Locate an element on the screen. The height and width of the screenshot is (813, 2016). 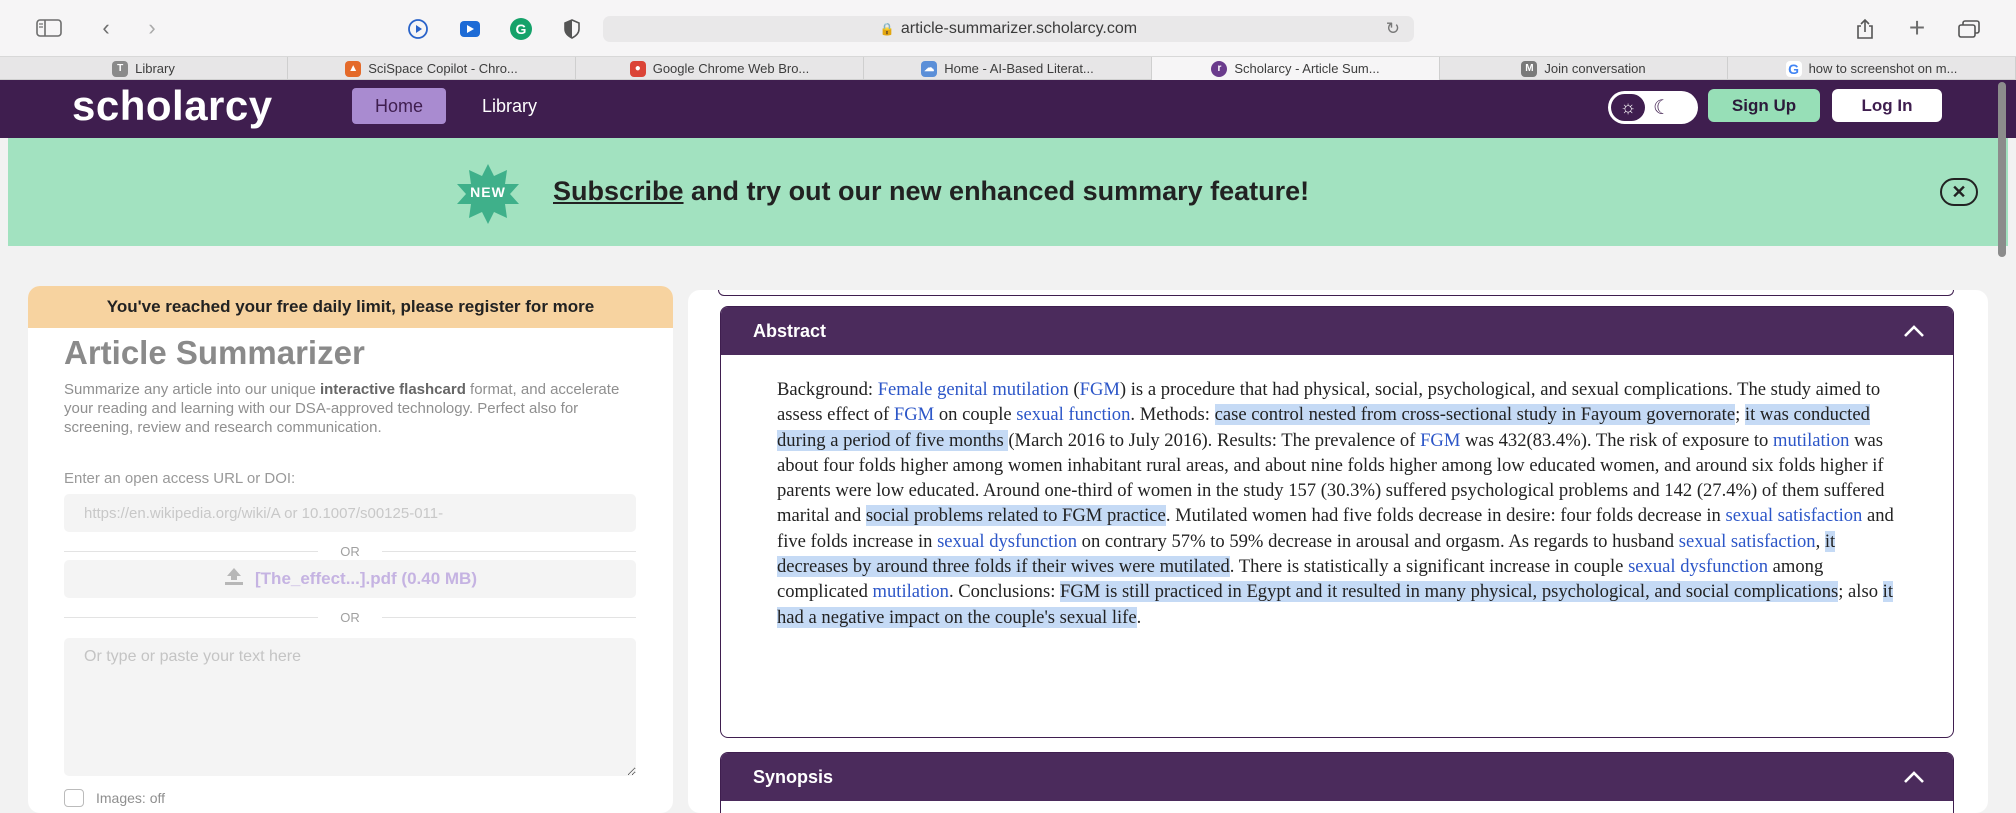
previous-card-edge is located at coordinates (1336, 293).